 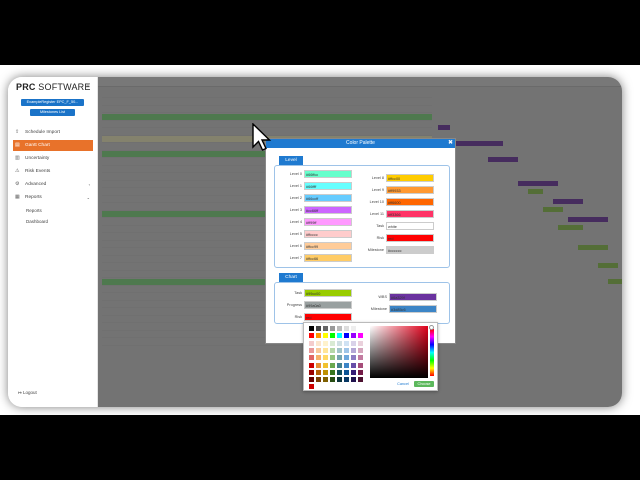 I want to click on choose-button: Choose, so click(x=424, y=384).